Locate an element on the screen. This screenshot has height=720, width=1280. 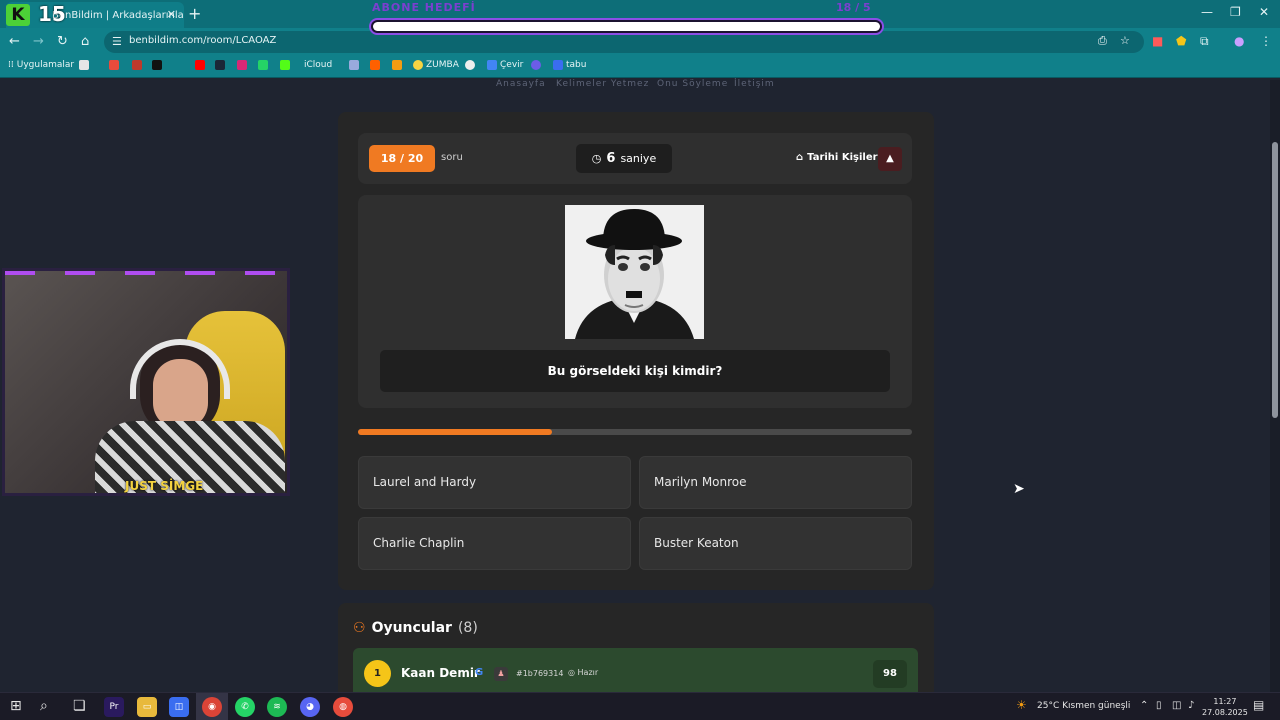
kick-icon is located at coordinates (285, 65).